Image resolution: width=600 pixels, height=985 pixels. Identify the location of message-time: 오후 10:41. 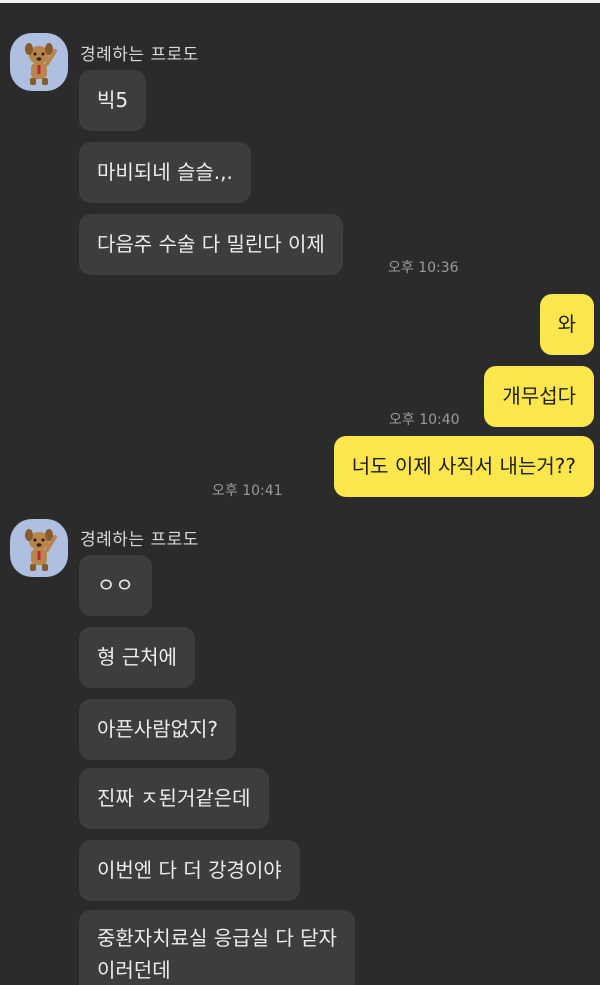
(247, 491).